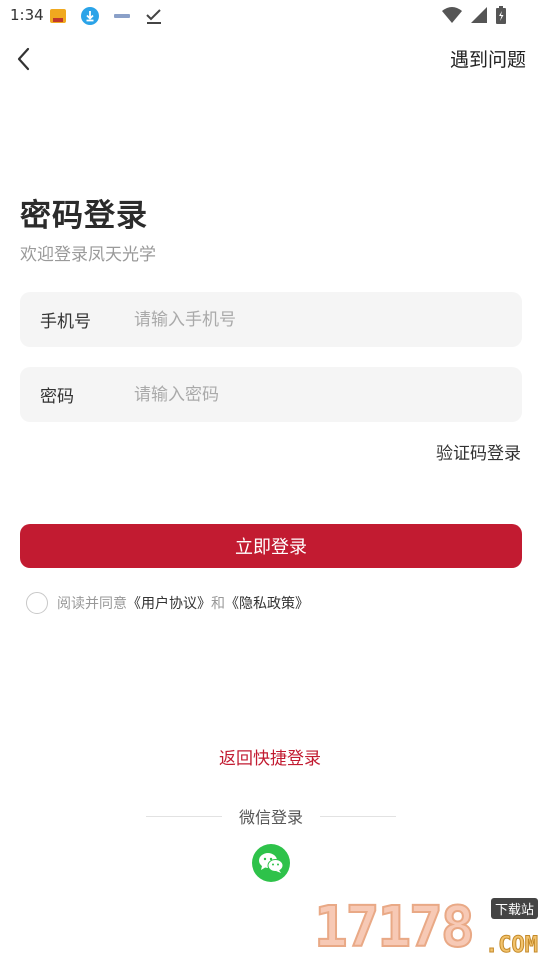  I want to click on chevron-left-icon, so click(23, 59).